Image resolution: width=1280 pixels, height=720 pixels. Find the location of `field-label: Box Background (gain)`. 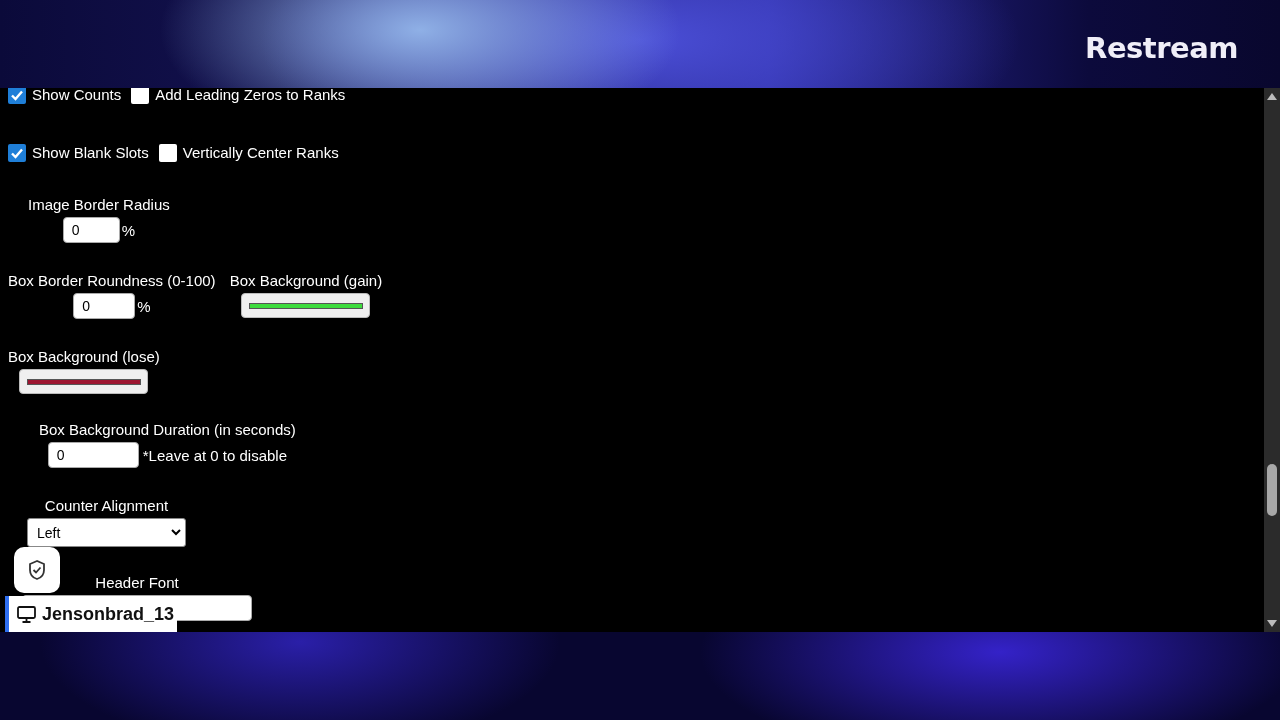

field-label: Box Background (gain) is located at coordinates (306, 281).